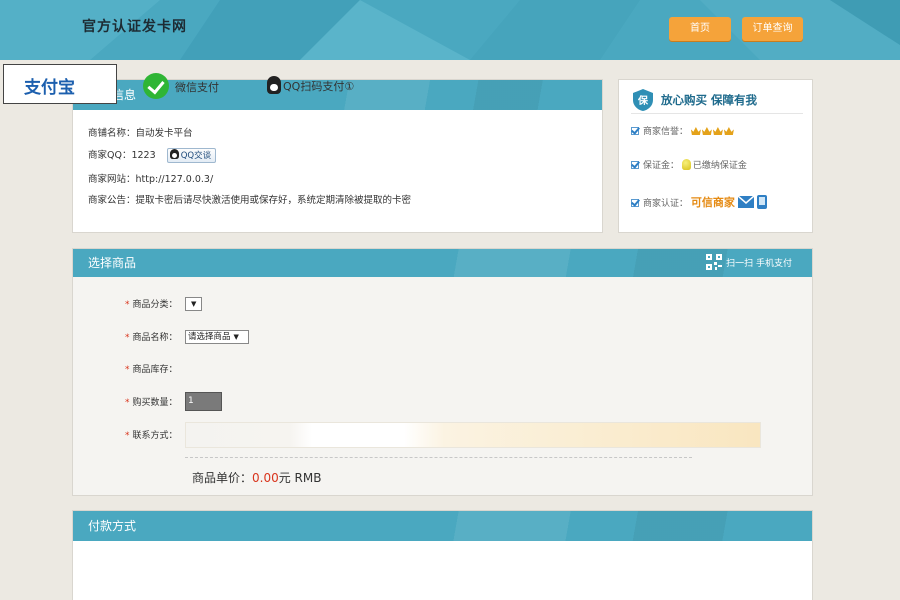 The height and width of the screenshot is (600, 900). Describe the element at coordinates (49, 88) in the screenshot. I see `alipay-logo-text: 支付宝` at that location.